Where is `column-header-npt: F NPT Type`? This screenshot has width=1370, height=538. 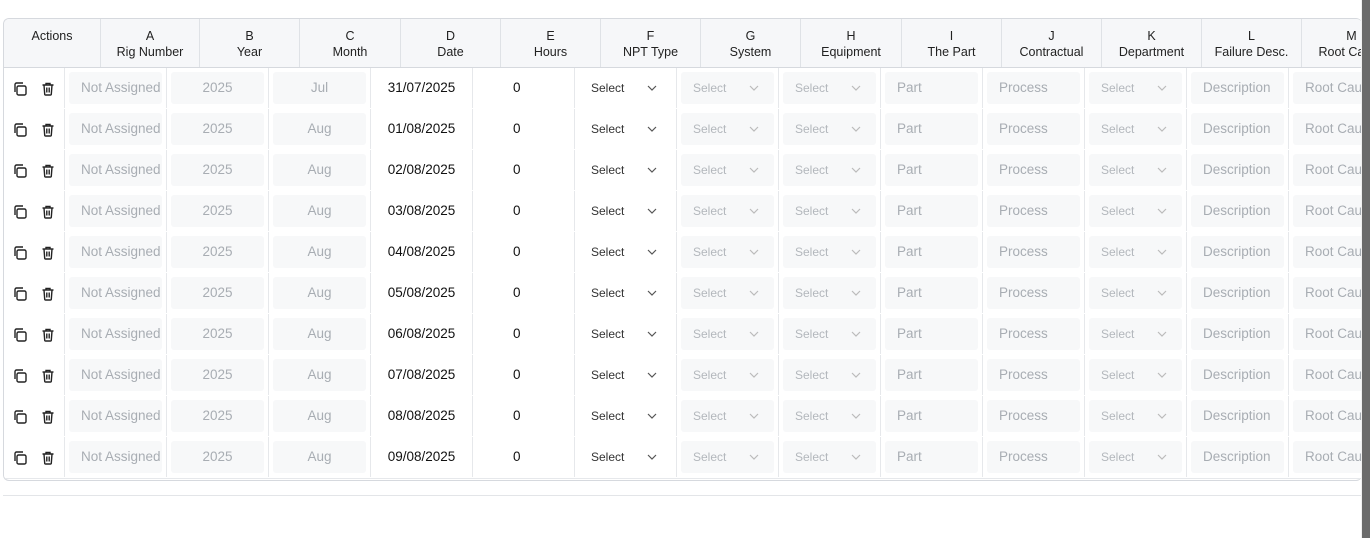 column-header-npt: F NPT Type is located at coordinates (651, 43).